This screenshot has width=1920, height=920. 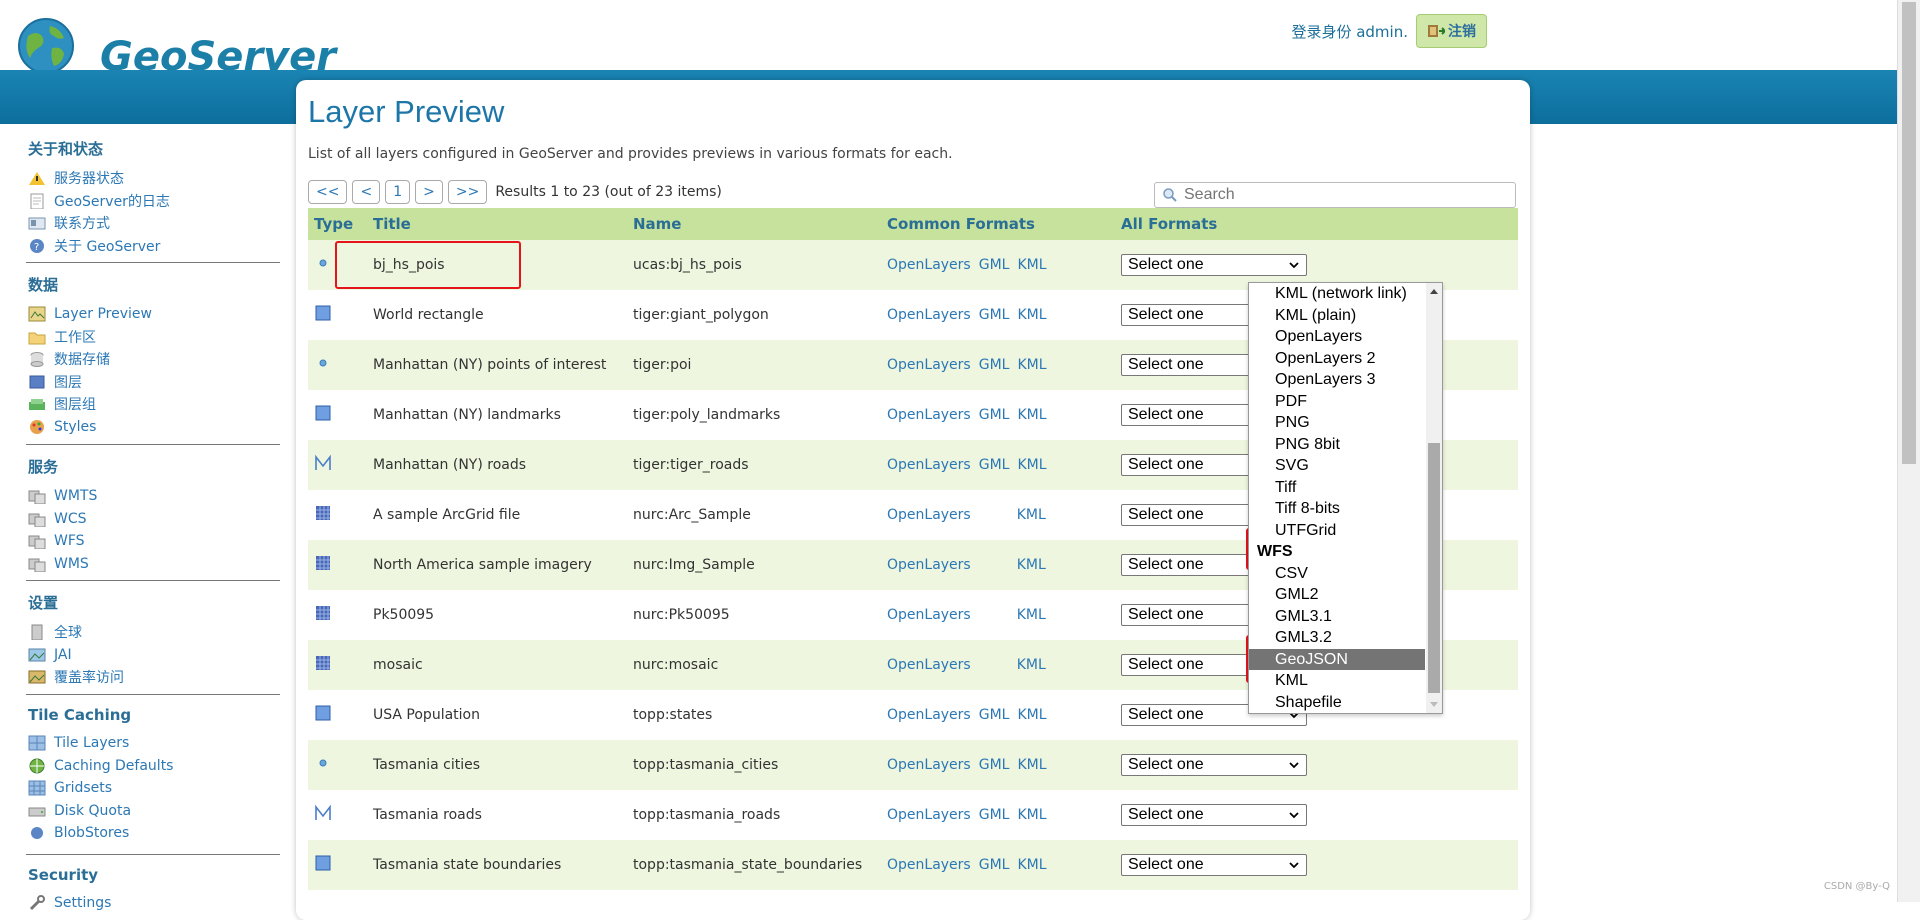 What do you see at coordinates (1337, 359) in the screenshot?
I see `dropdown-option: OpenLayers 2` at bounding box center [1337, 359].